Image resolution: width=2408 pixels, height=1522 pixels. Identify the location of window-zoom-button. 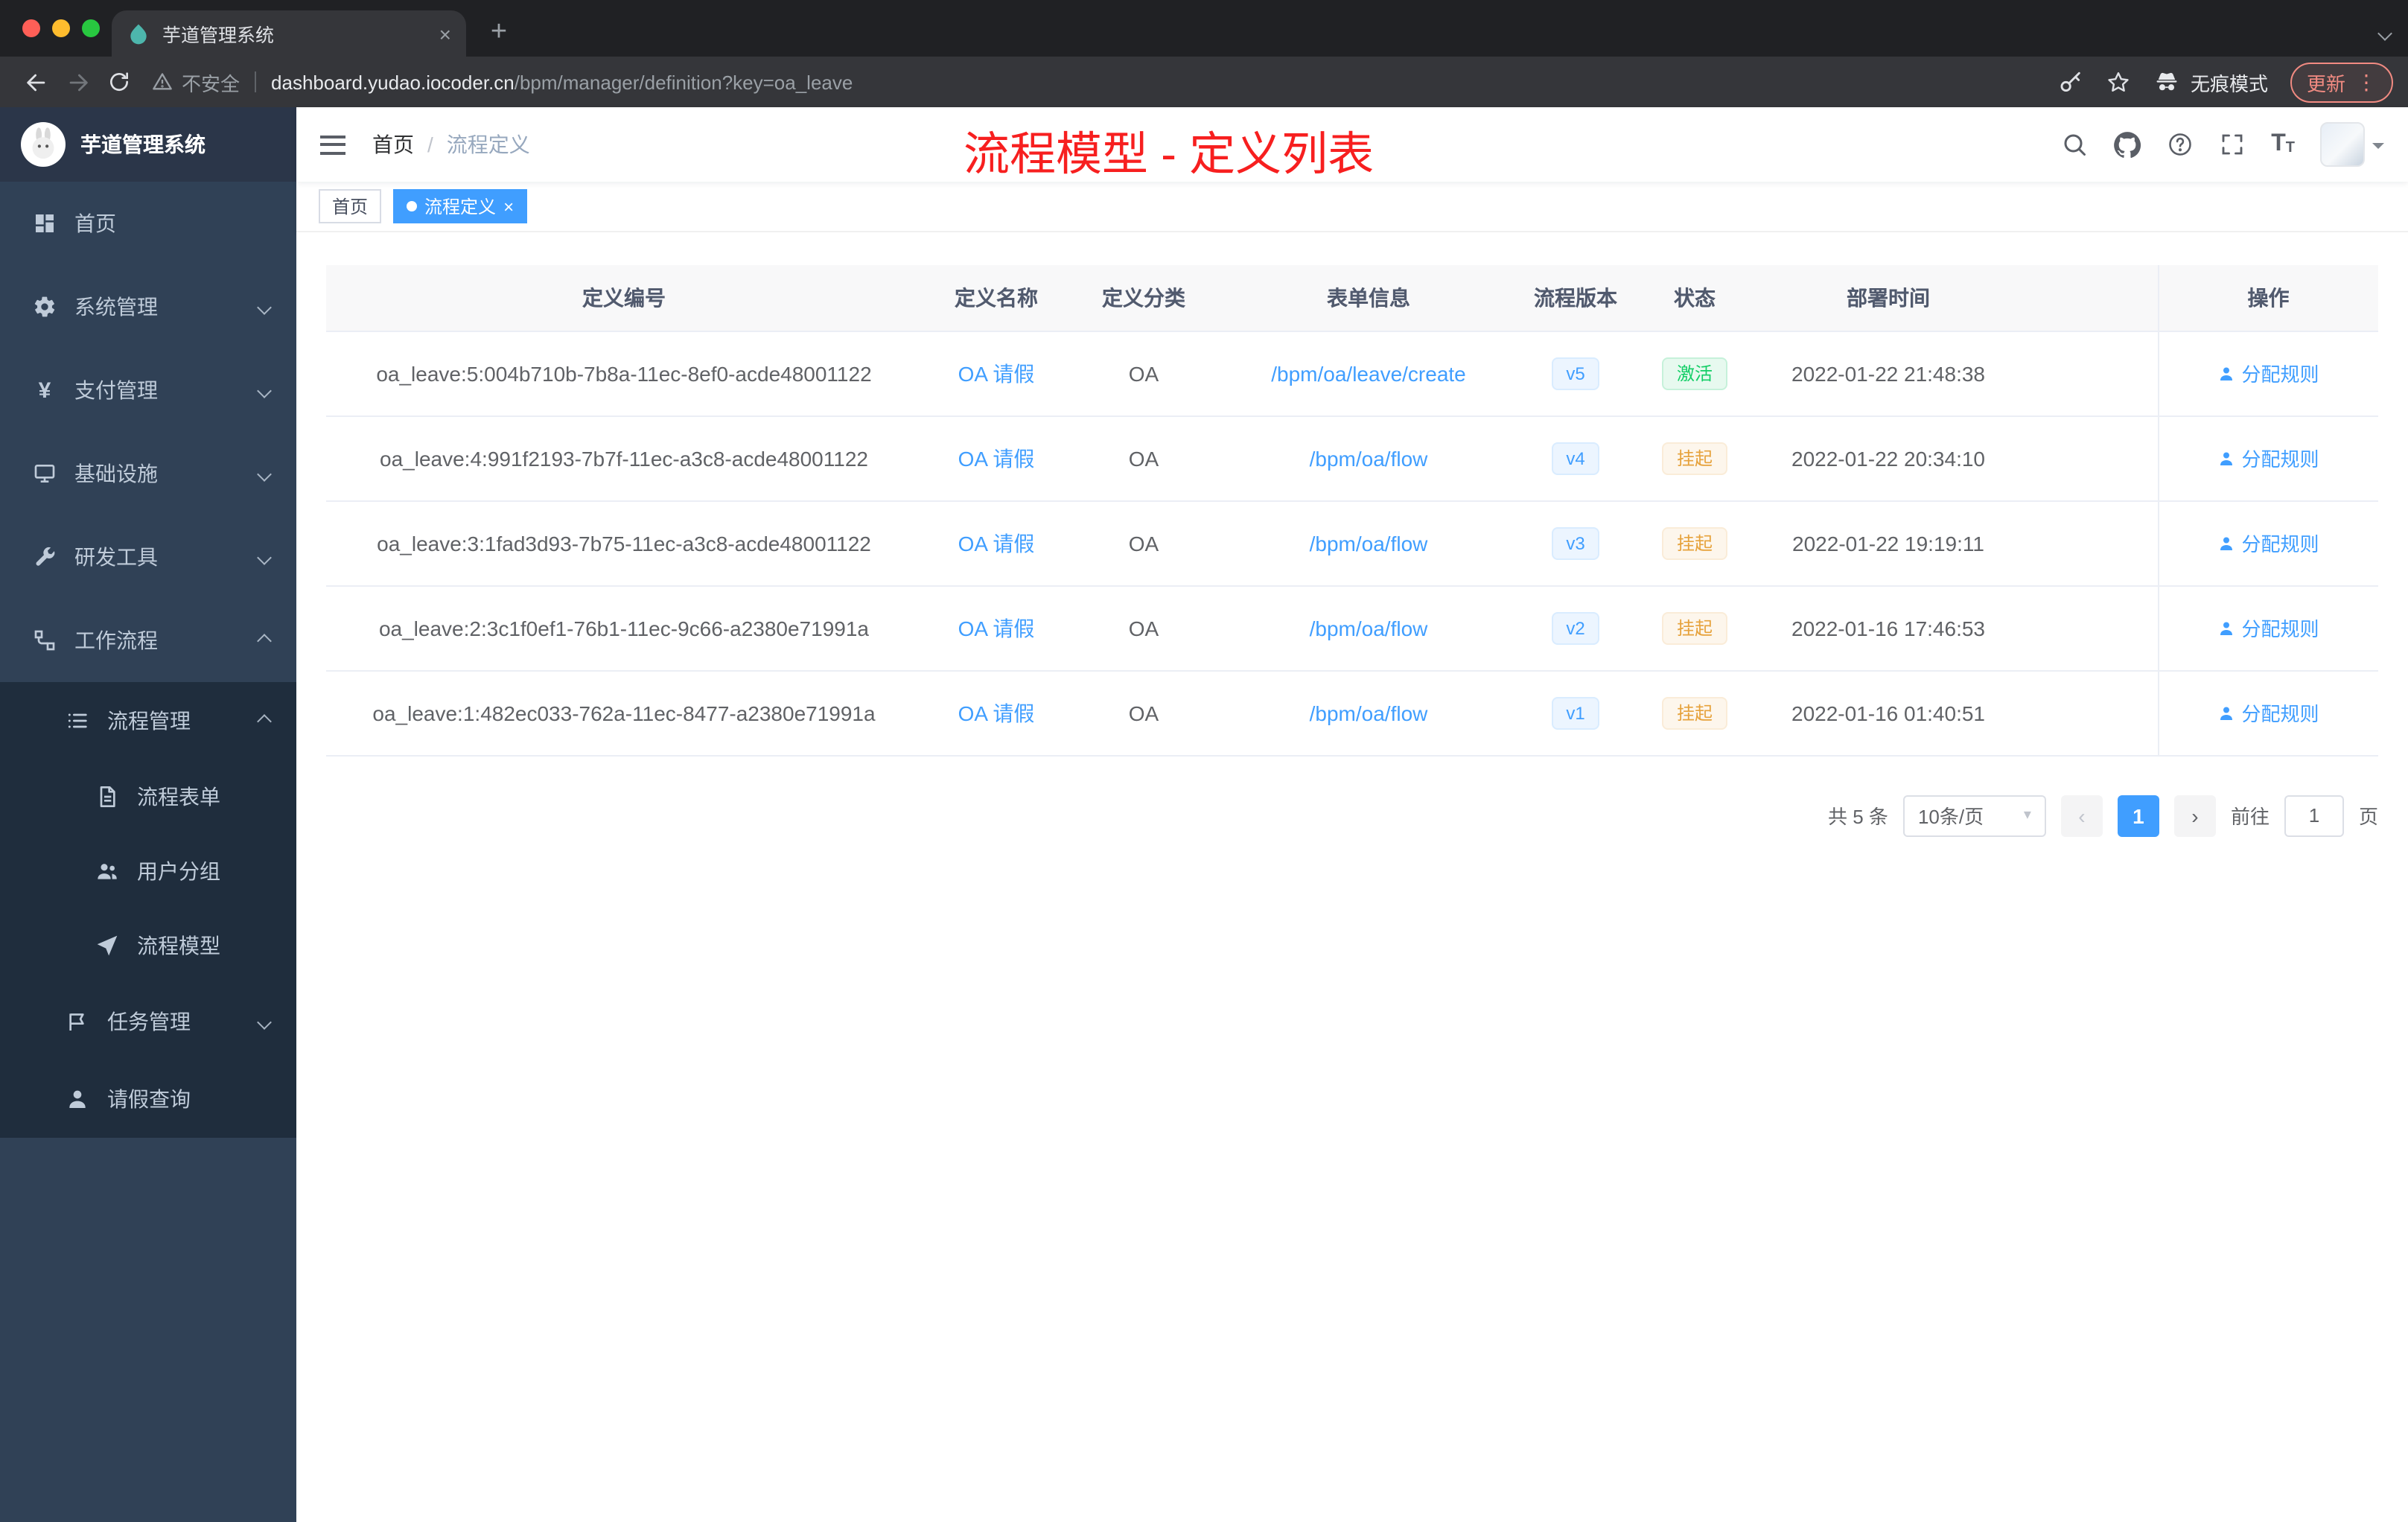
(91, 28).